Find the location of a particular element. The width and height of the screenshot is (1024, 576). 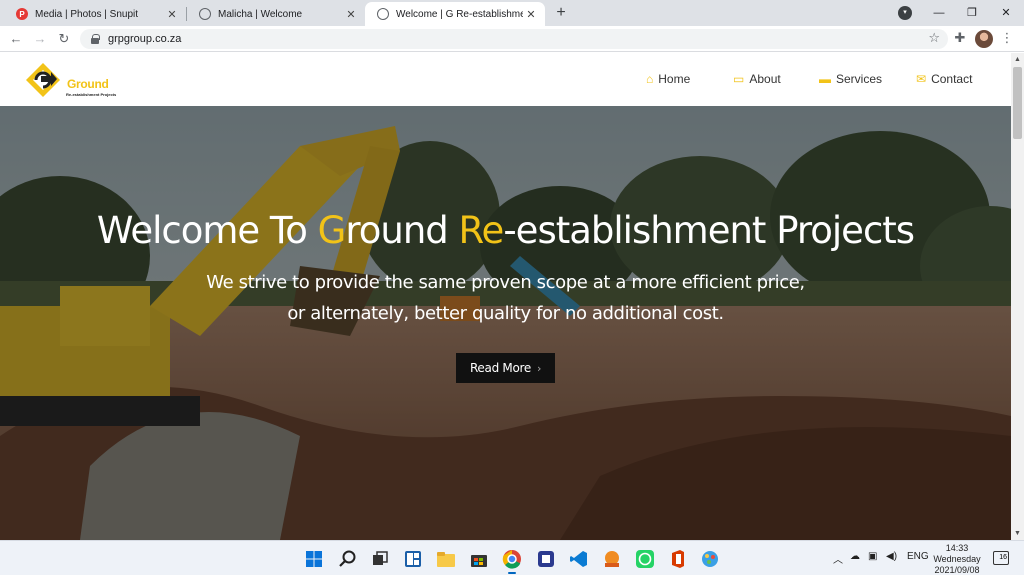

address-bar: grpgroup.co.za ☆ is located at coordinates (514, 39).